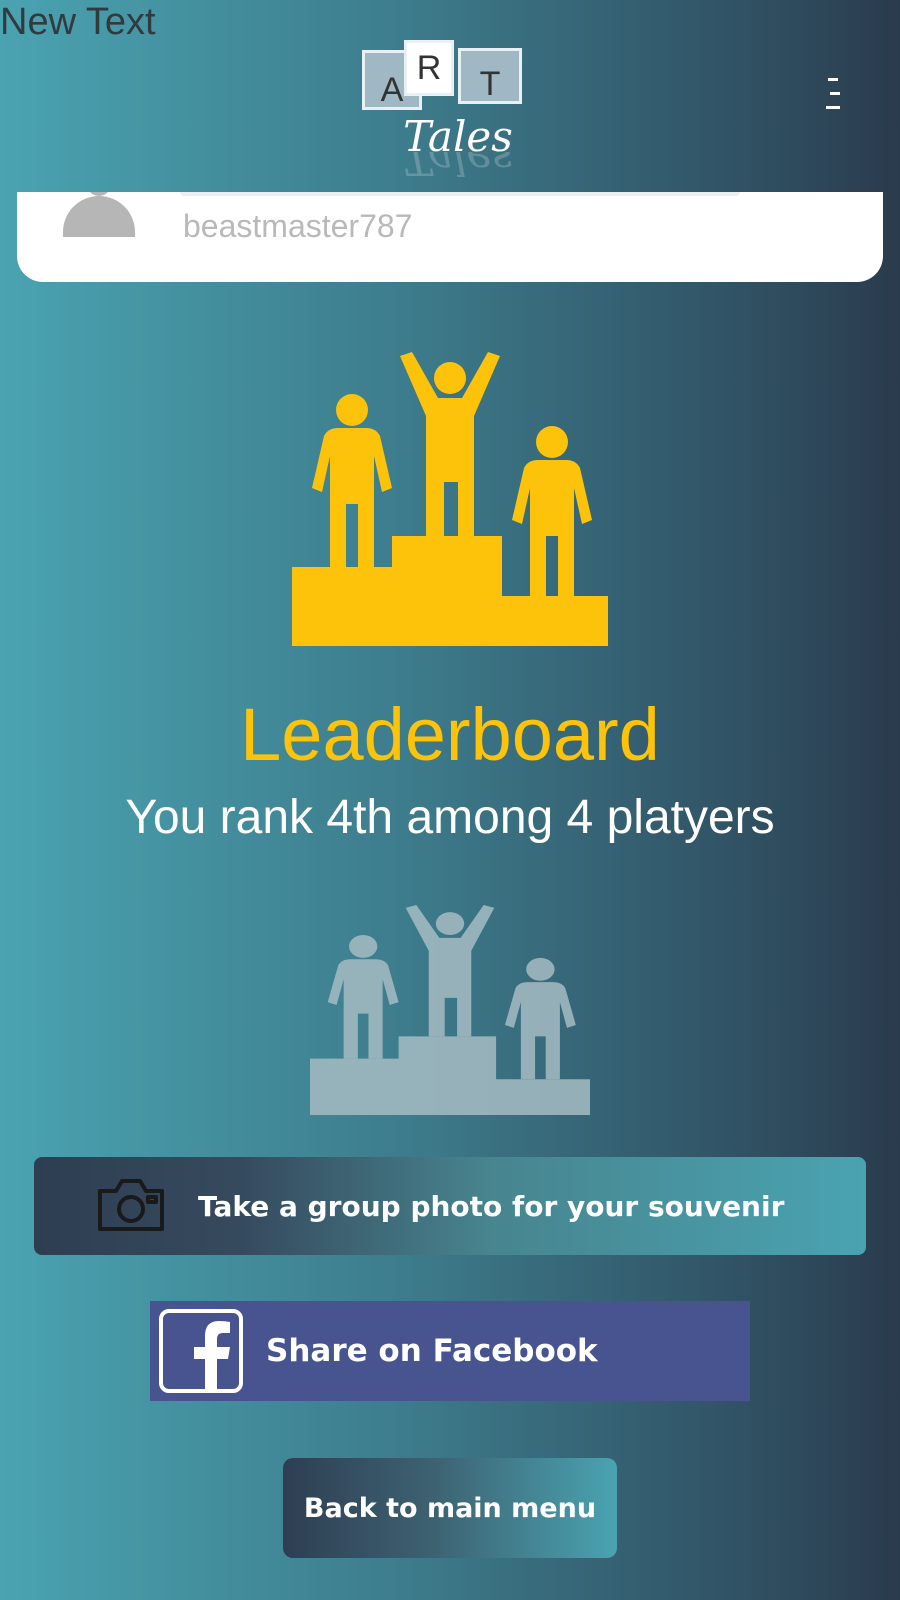  I want to click on camera-icon, so click(131, 1205).